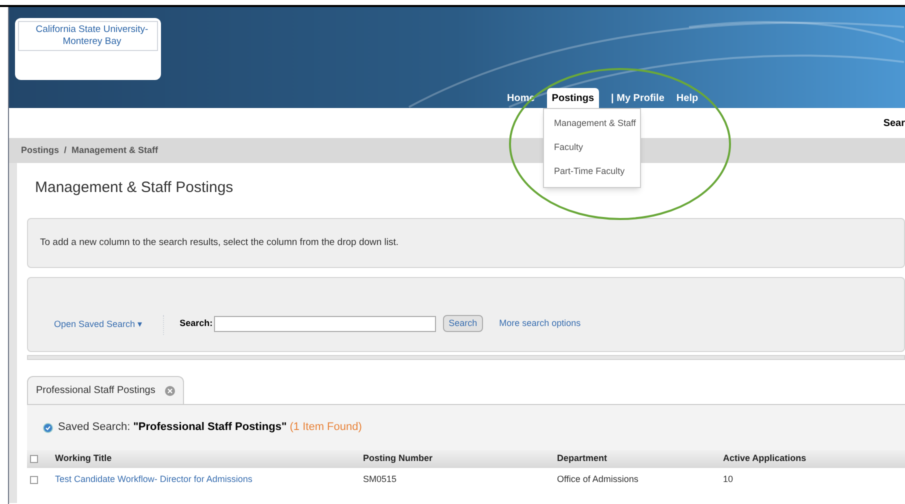 The width and height of the screenshot is (905, 504). I want to click on page-title: Management & Staff Postings, so click(134, 188).